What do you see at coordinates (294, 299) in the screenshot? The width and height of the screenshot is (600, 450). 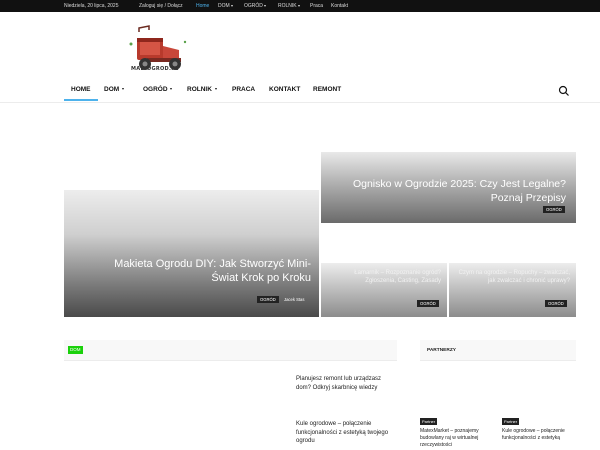 I see `author-name: Jacek Stas` at bounding box center [294, 299].